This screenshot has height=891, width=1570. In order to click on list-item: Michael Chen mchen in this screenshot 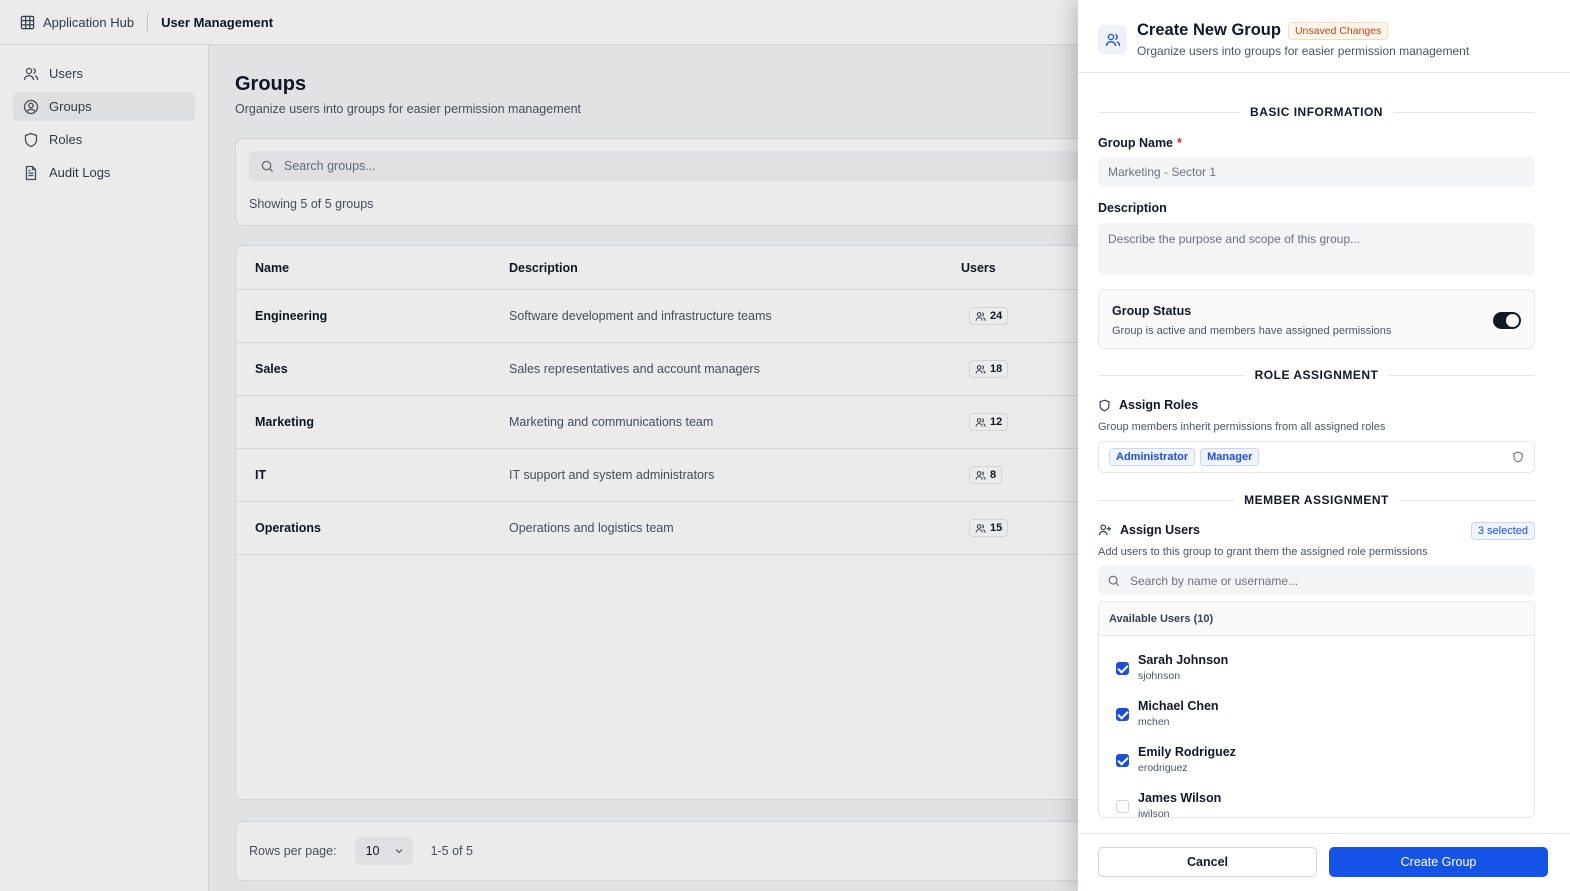, I will do `click(1316, 711)`.